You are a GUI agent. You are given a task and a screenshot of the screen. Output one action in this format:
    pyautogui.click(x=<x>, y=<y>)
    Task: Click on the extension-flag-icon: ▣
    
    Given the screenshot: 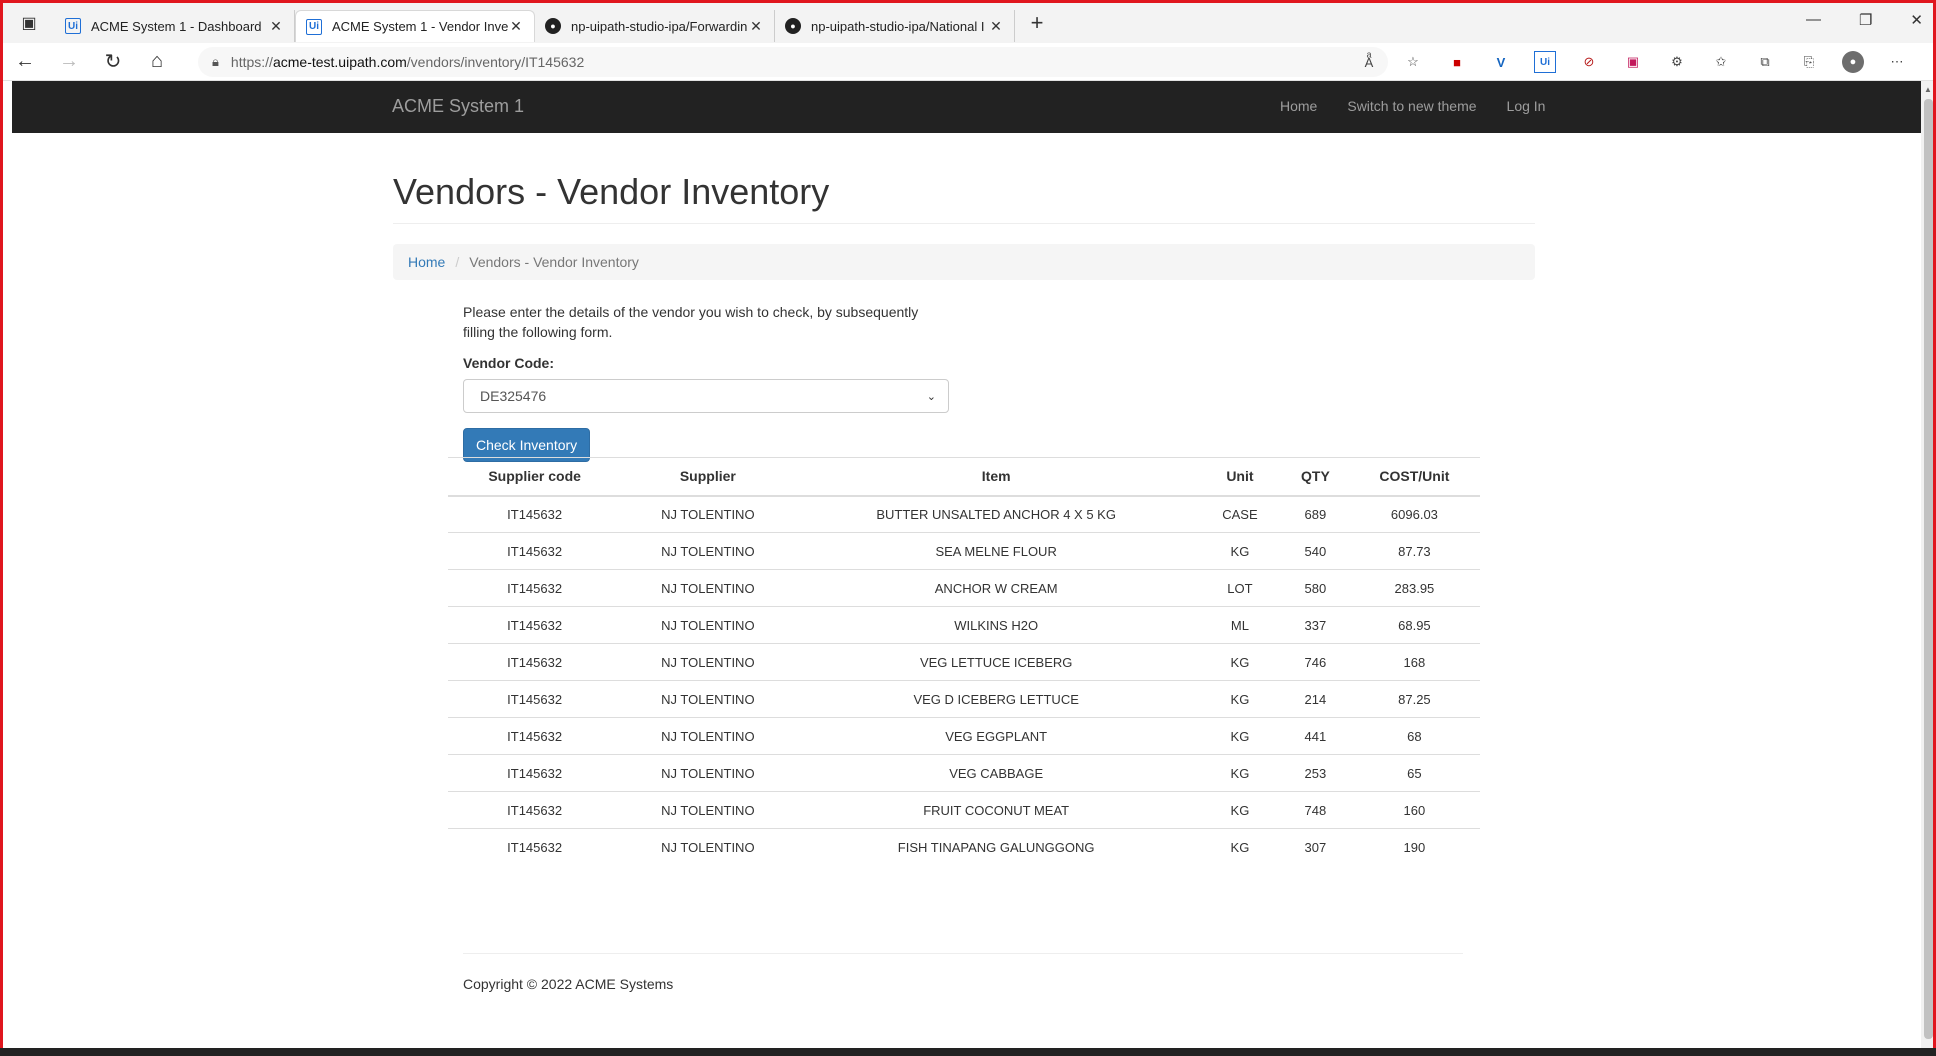 What is the action you would take?
    pyautogui.click(x=1633, y=62)
    